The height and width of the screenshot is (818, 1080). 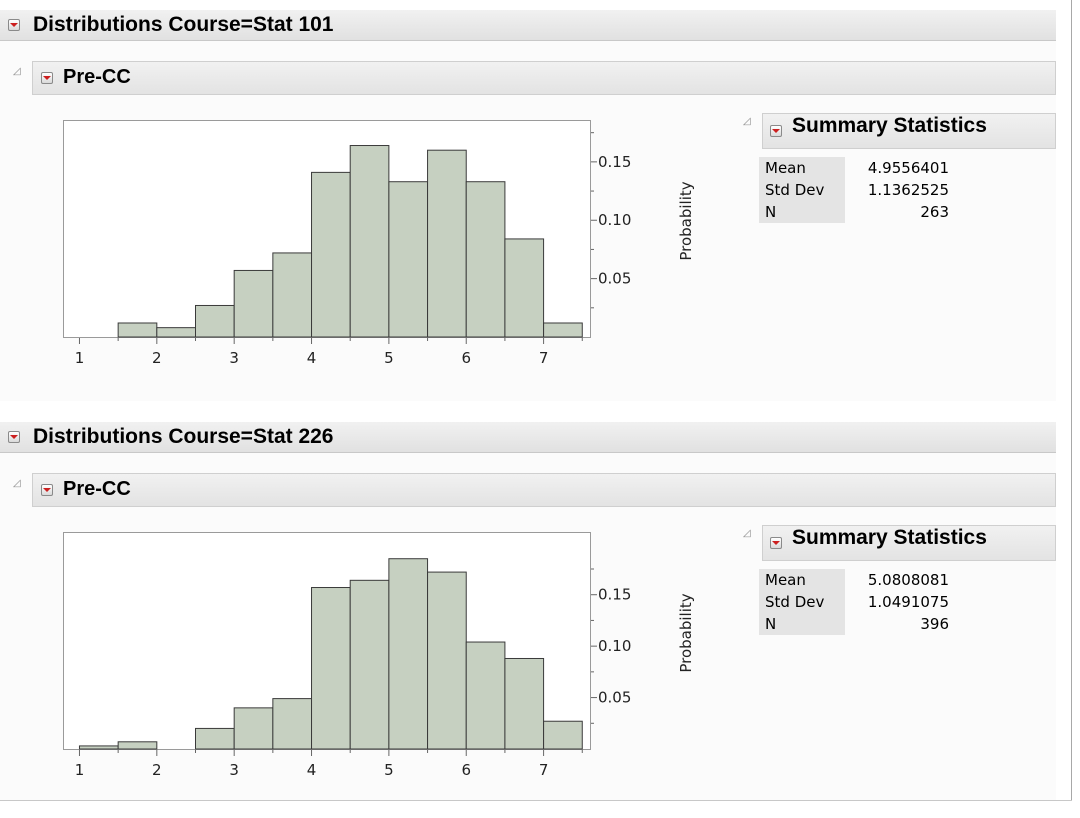 I want to click on table-row: Mean 5.0808081, so click(x=857, y=580).